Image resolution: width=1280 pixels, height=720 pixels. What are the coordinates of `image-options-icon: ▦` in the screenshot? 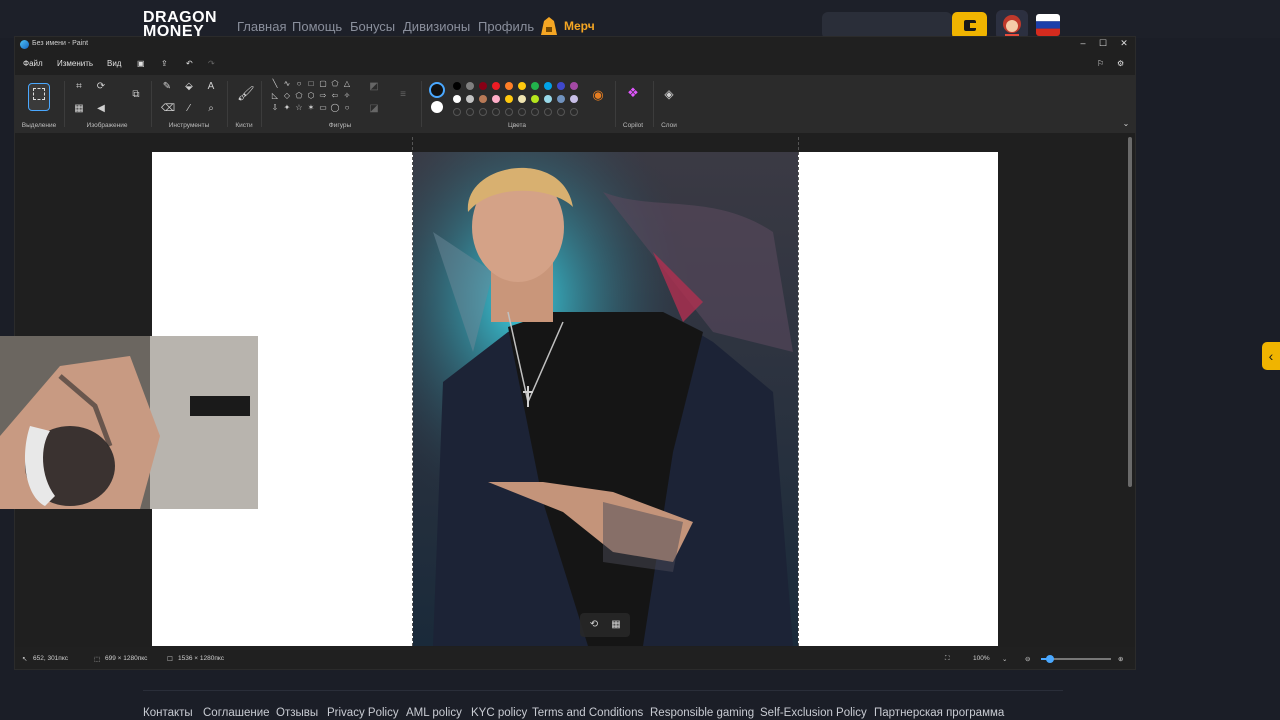 It's located at (616, 624).